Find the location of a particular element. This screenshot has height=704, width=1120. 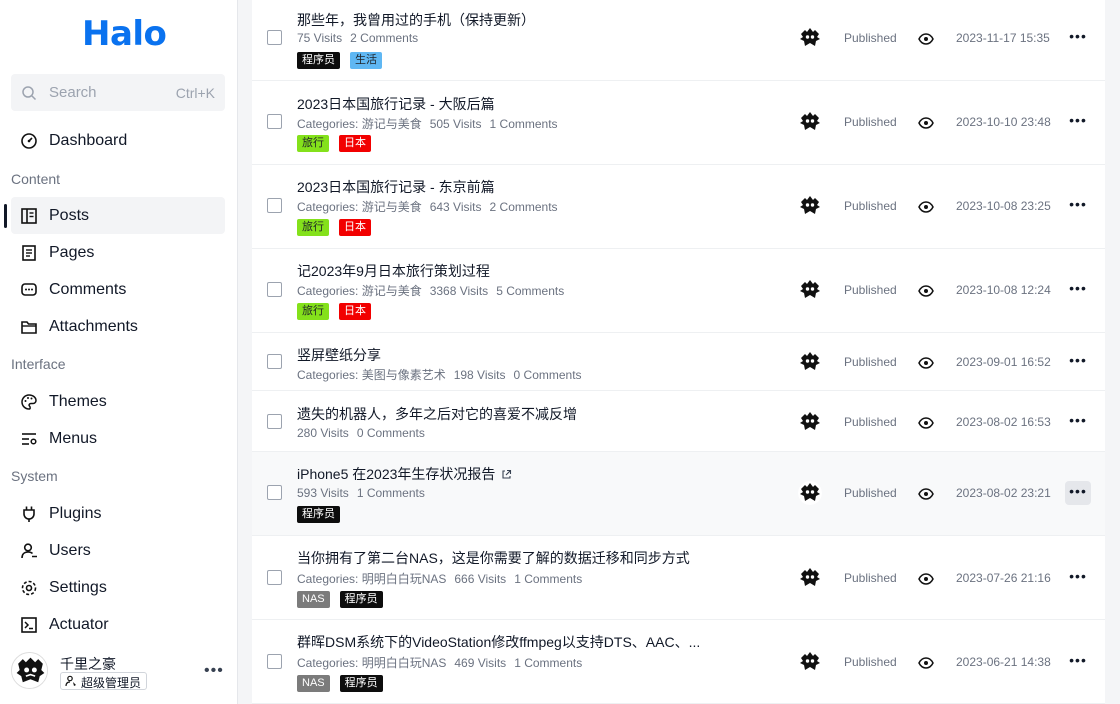

post-title-text: 竖屏壁纸分享 is located at coordinates (339, 355).